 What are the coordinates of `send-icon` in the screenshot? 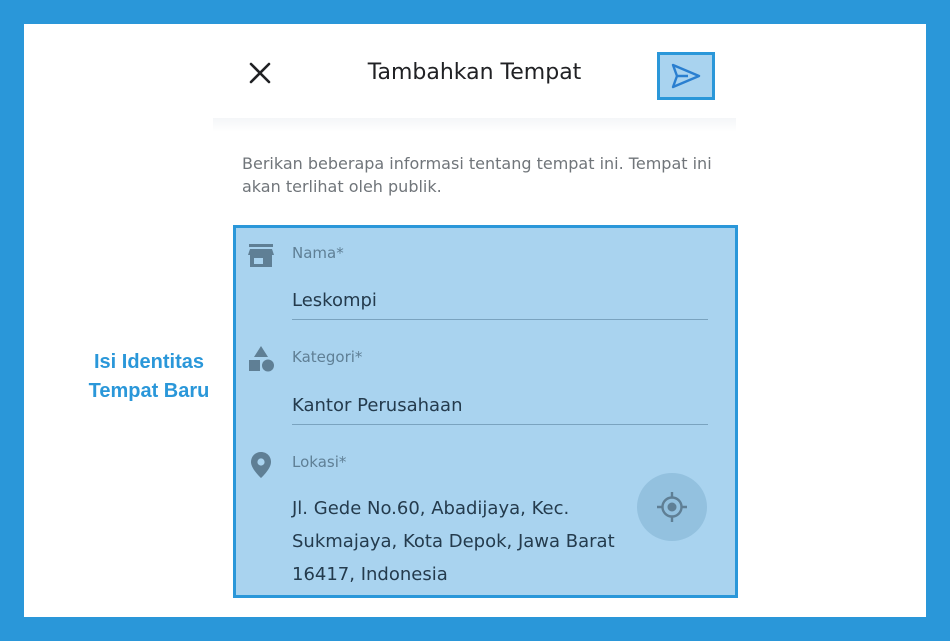 It's located at (686, 76).